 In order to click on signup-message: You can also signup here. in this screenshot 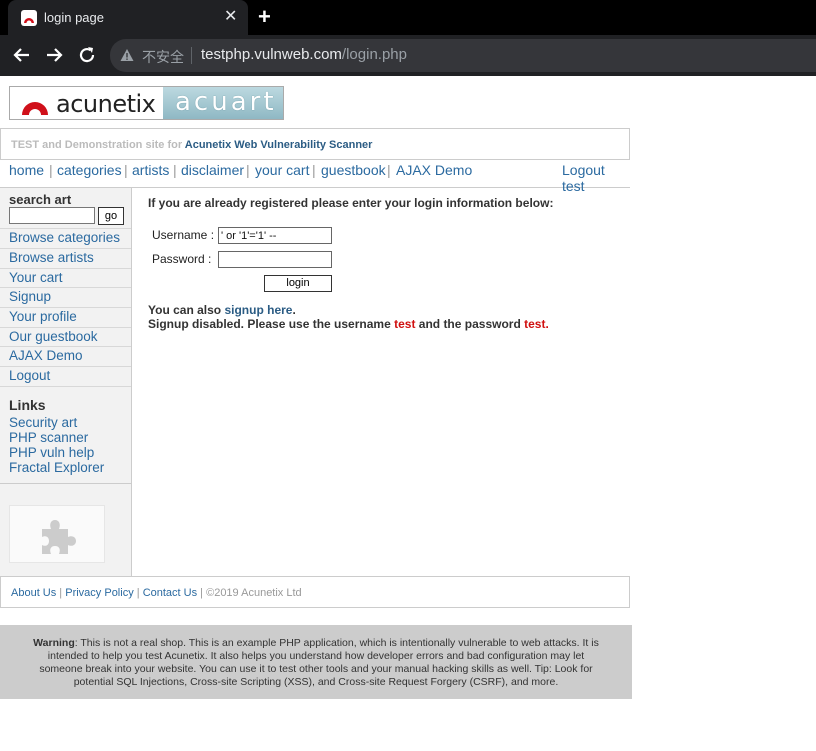, I will do `click(222, 310)`.